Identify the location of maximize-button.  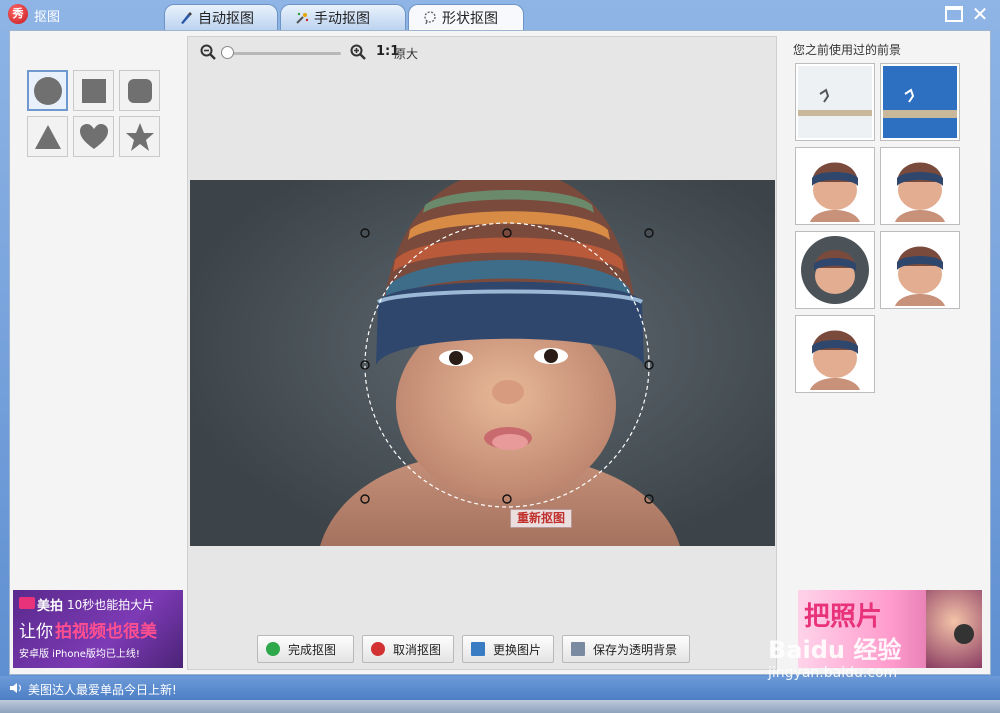
(954, 14).